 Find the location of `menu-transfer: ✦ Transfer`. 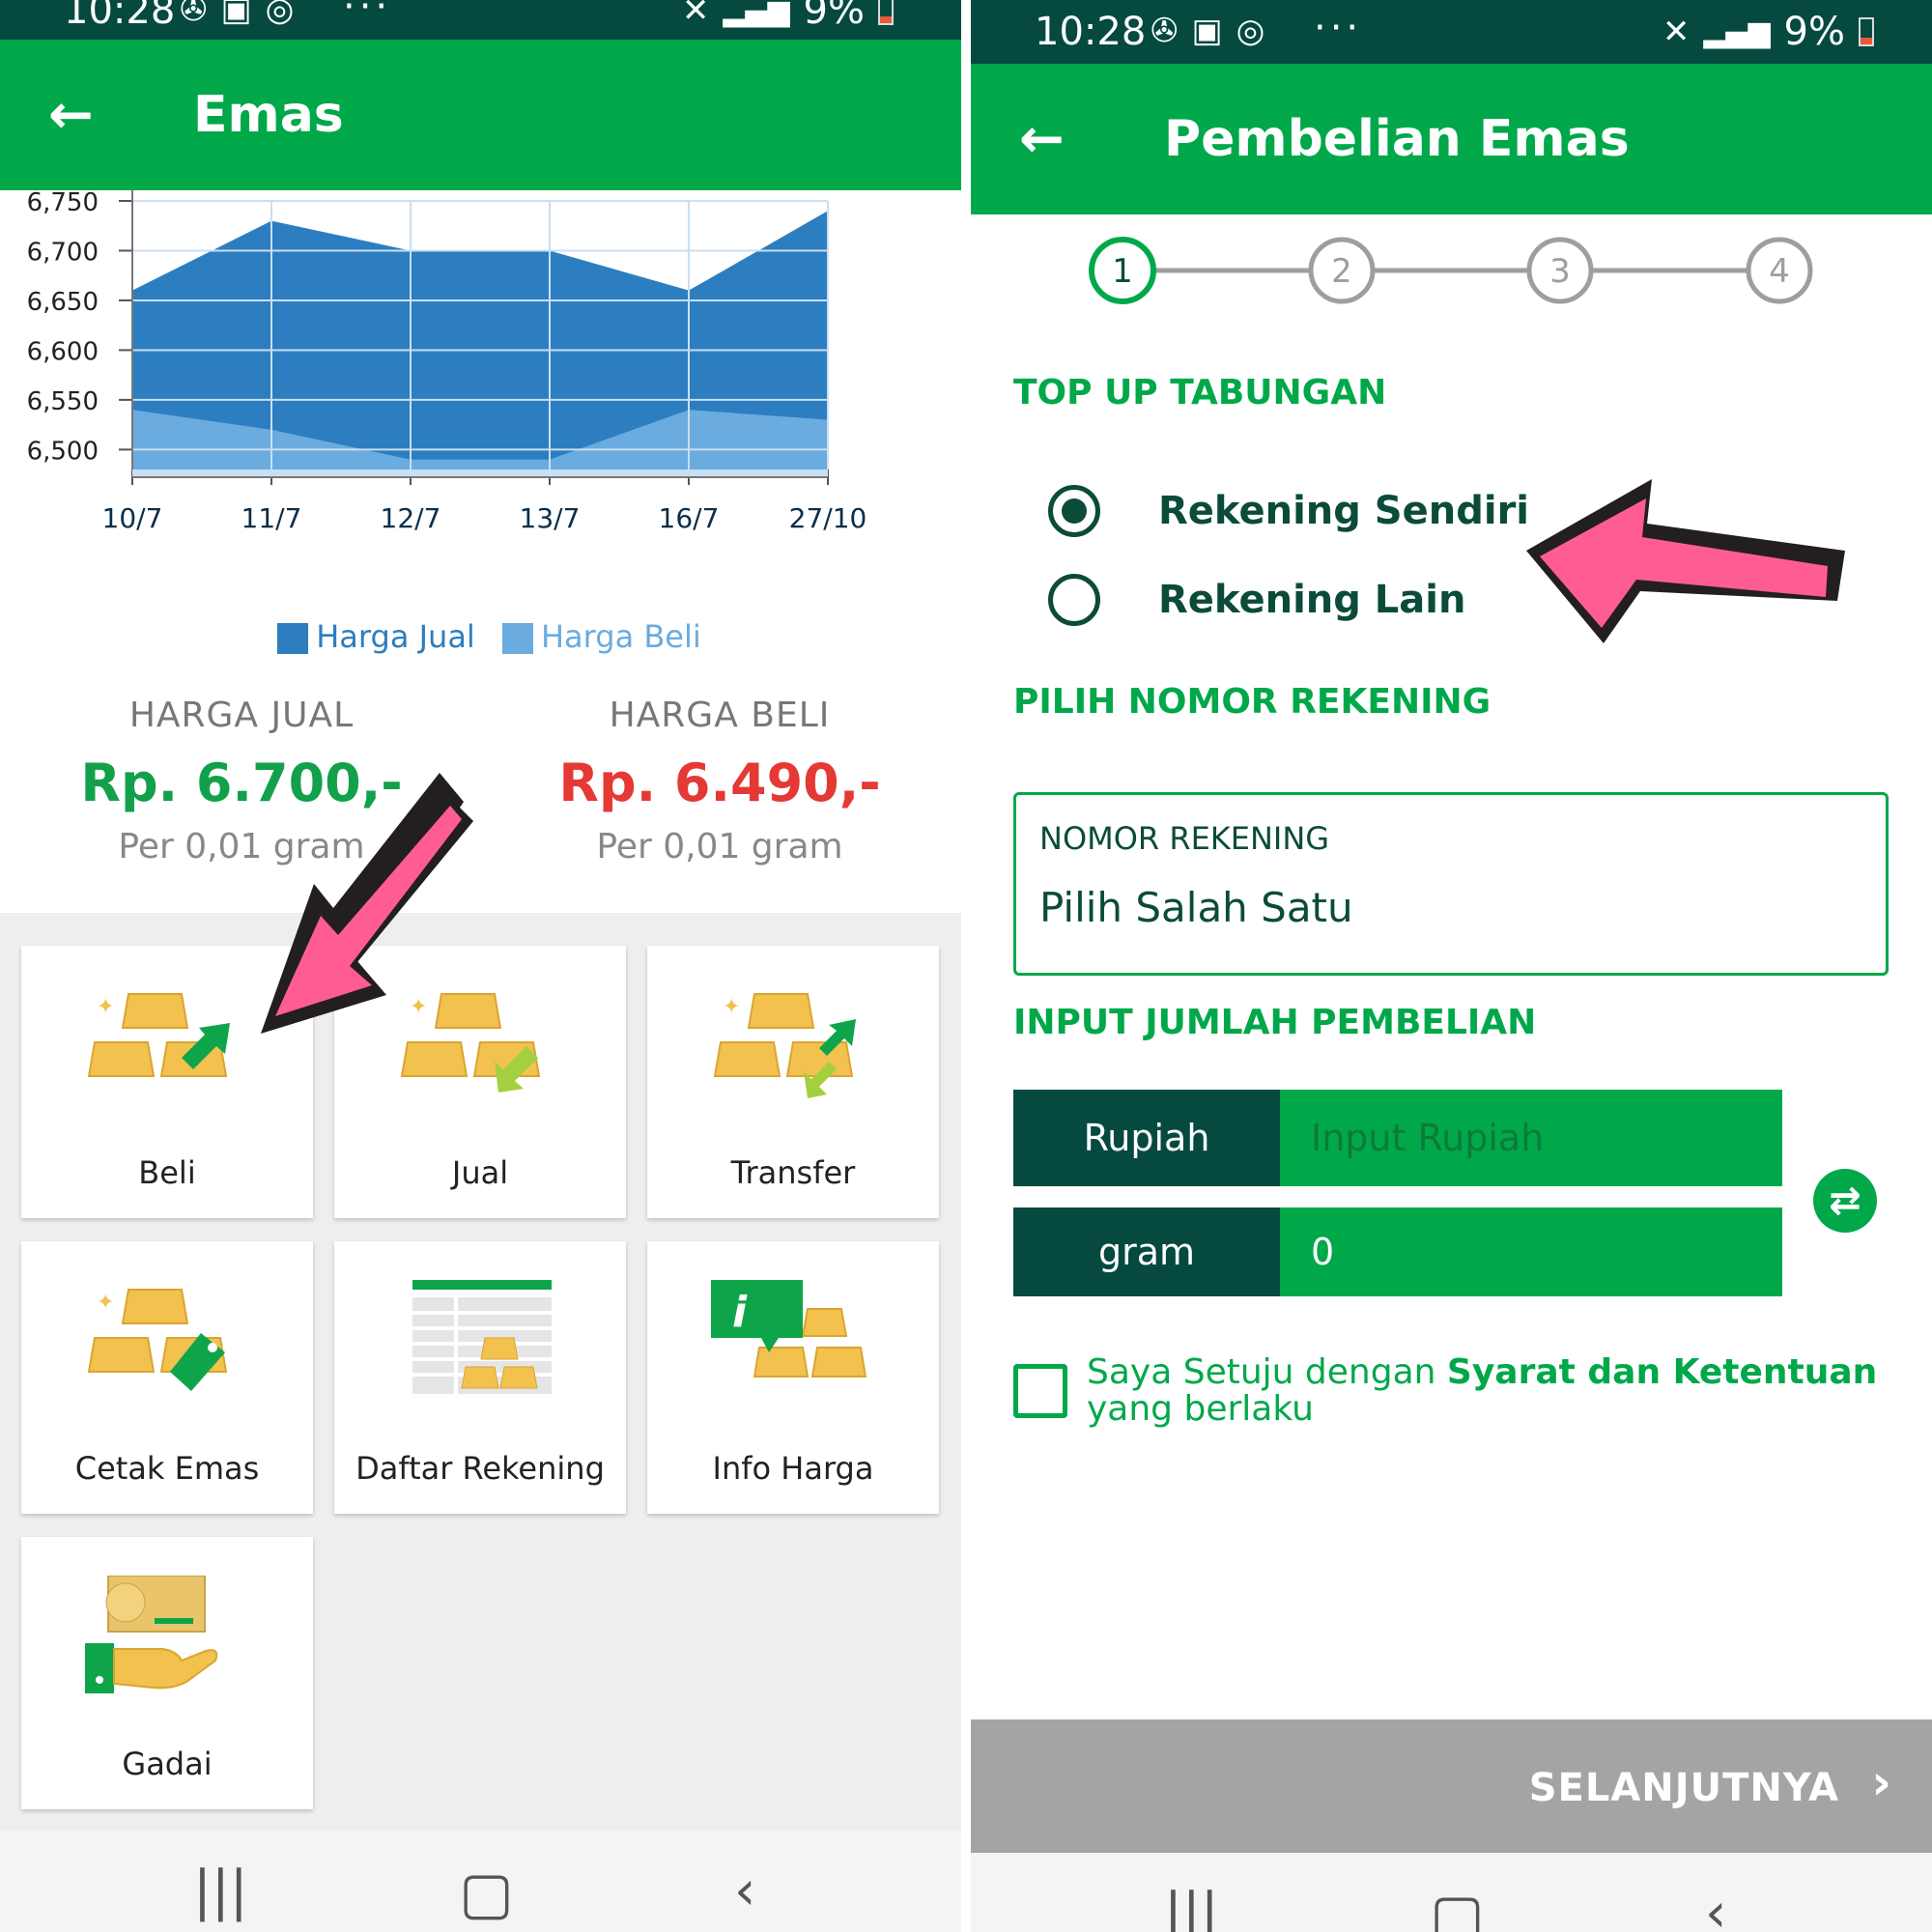

menu-transfer: ✦ Transfer is located at coordinates (793, 1082).